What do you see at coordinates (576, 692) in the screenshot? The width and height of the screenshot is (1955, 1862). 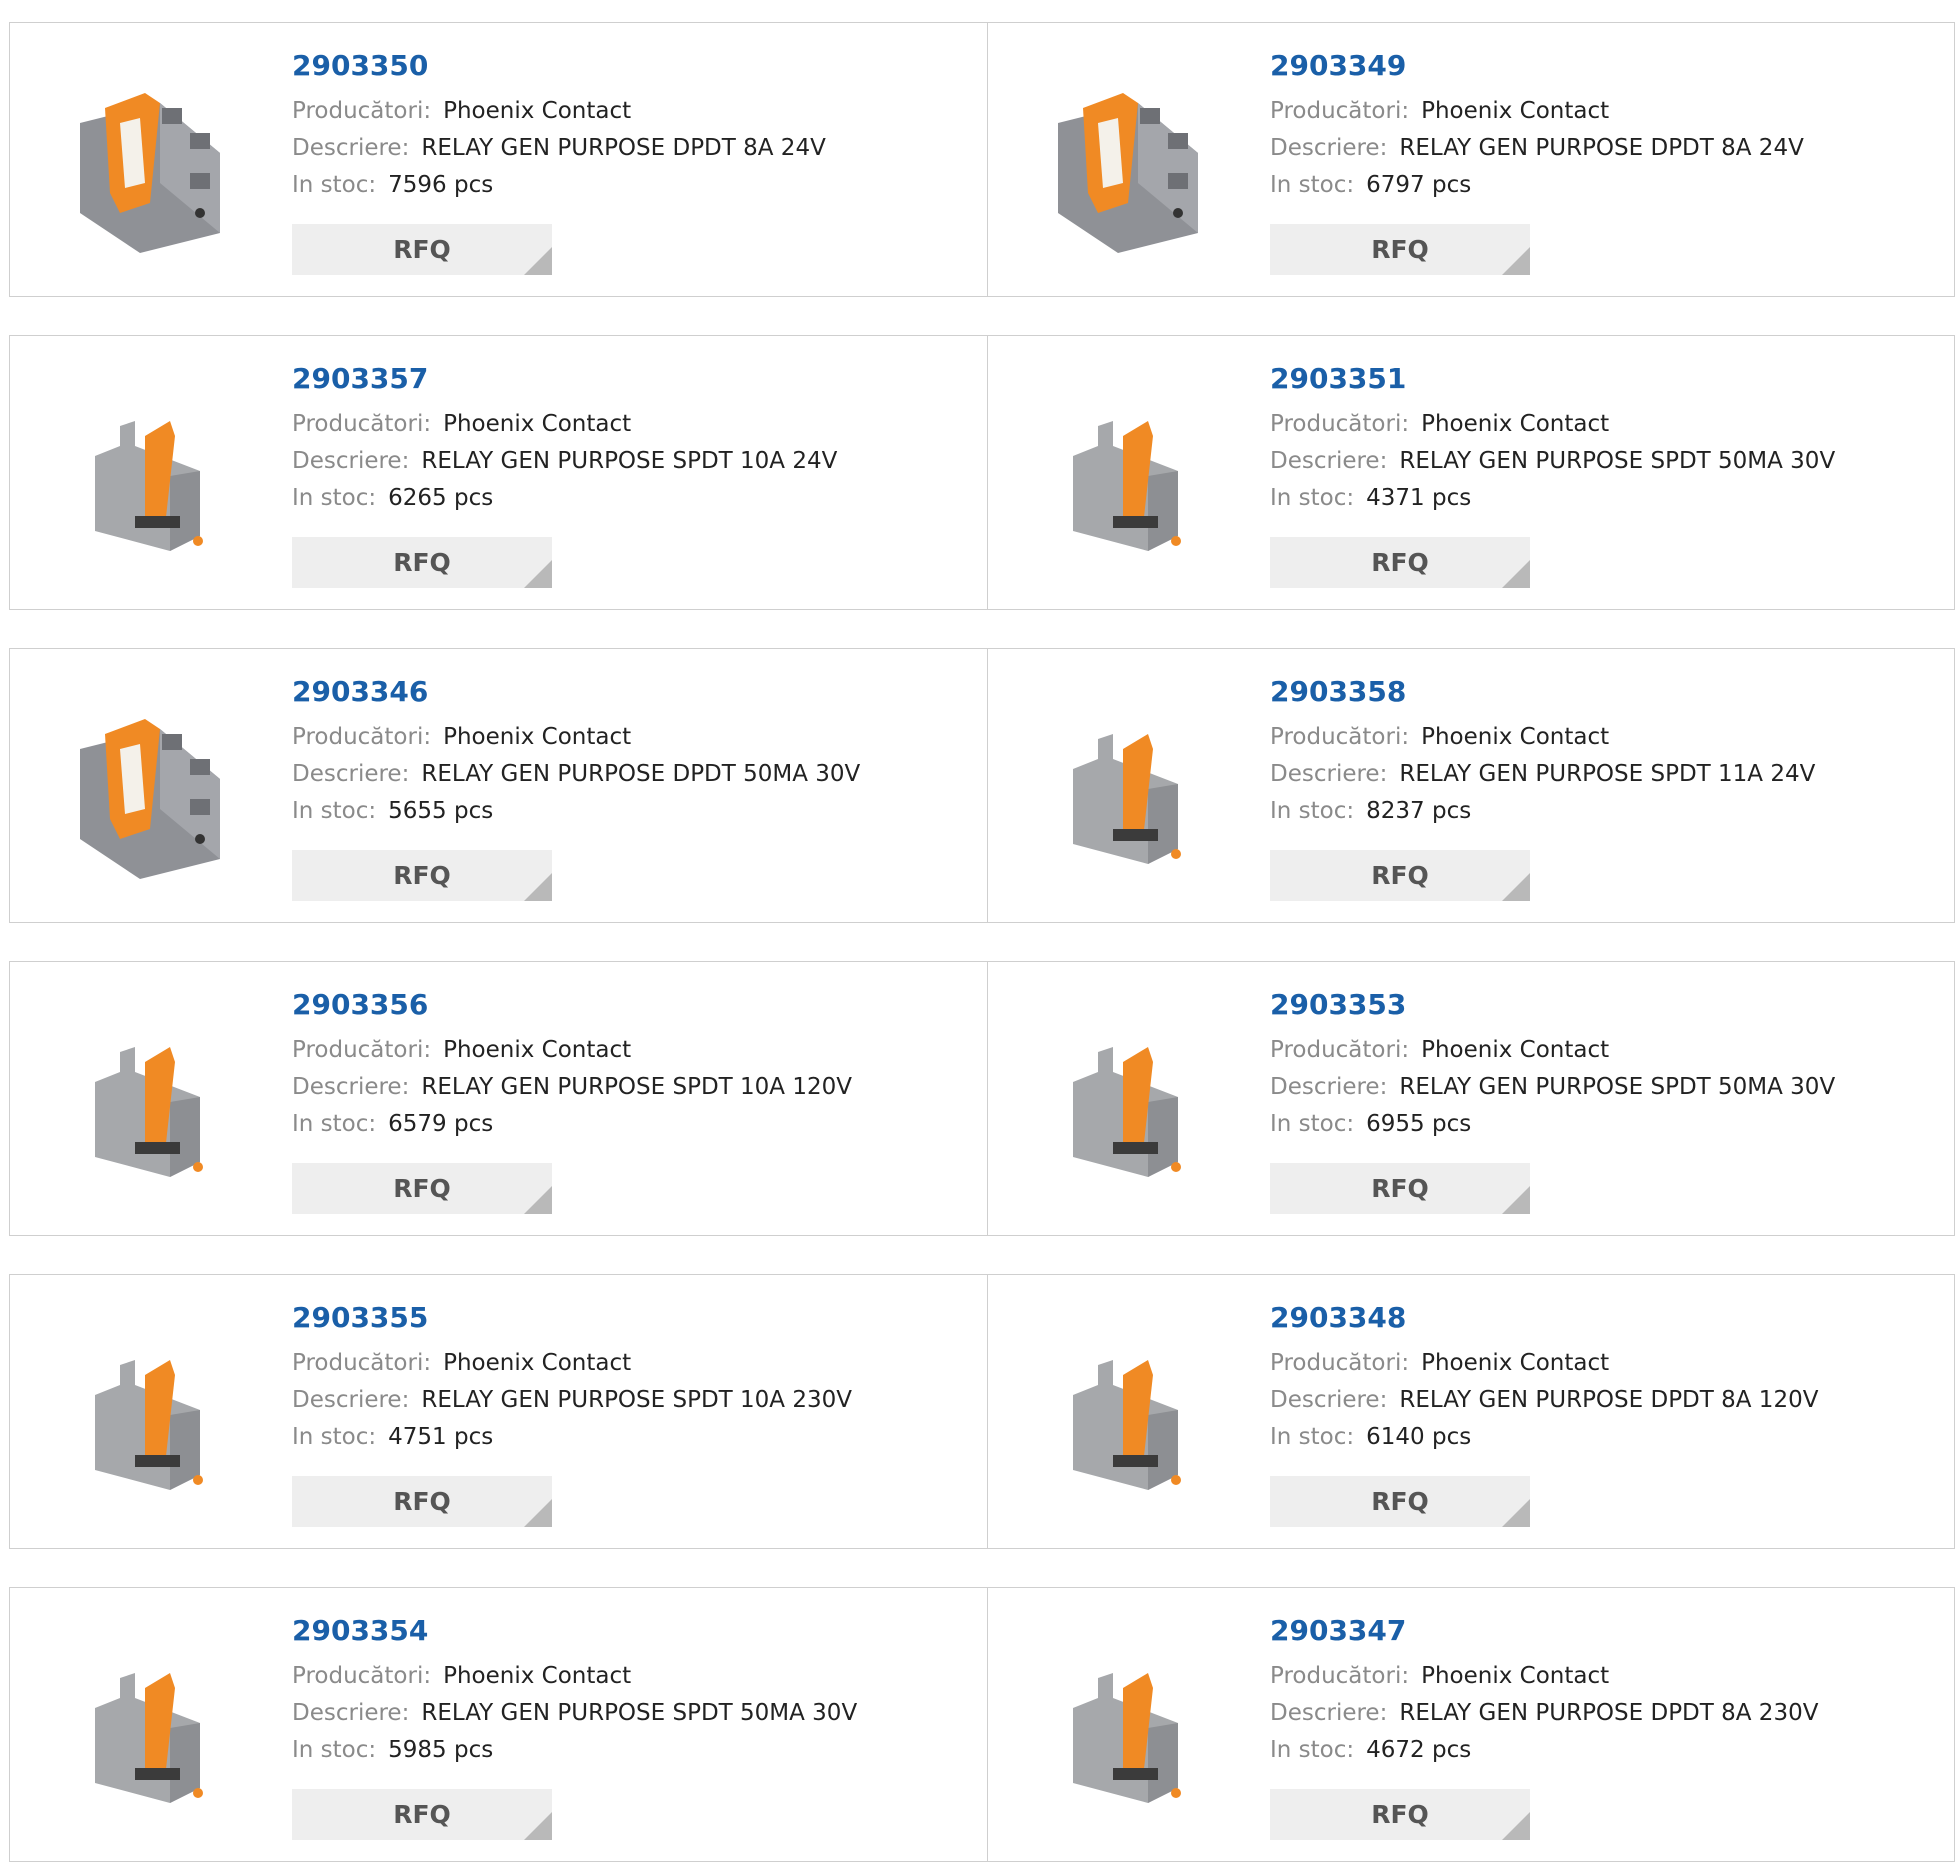 I see `part-number-link: 2903346` at bounding box center [576, 692].